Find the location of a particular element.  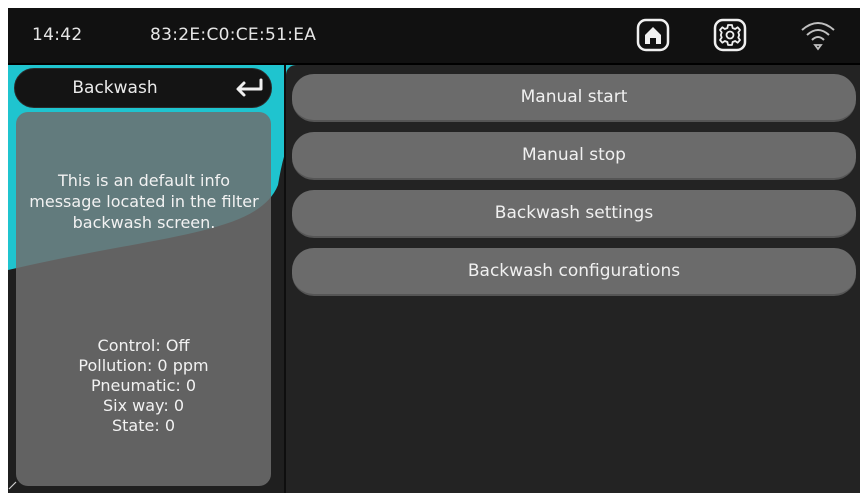

pneumatic-status: Pneumatic: 0 is located at coordinates (143, 385).